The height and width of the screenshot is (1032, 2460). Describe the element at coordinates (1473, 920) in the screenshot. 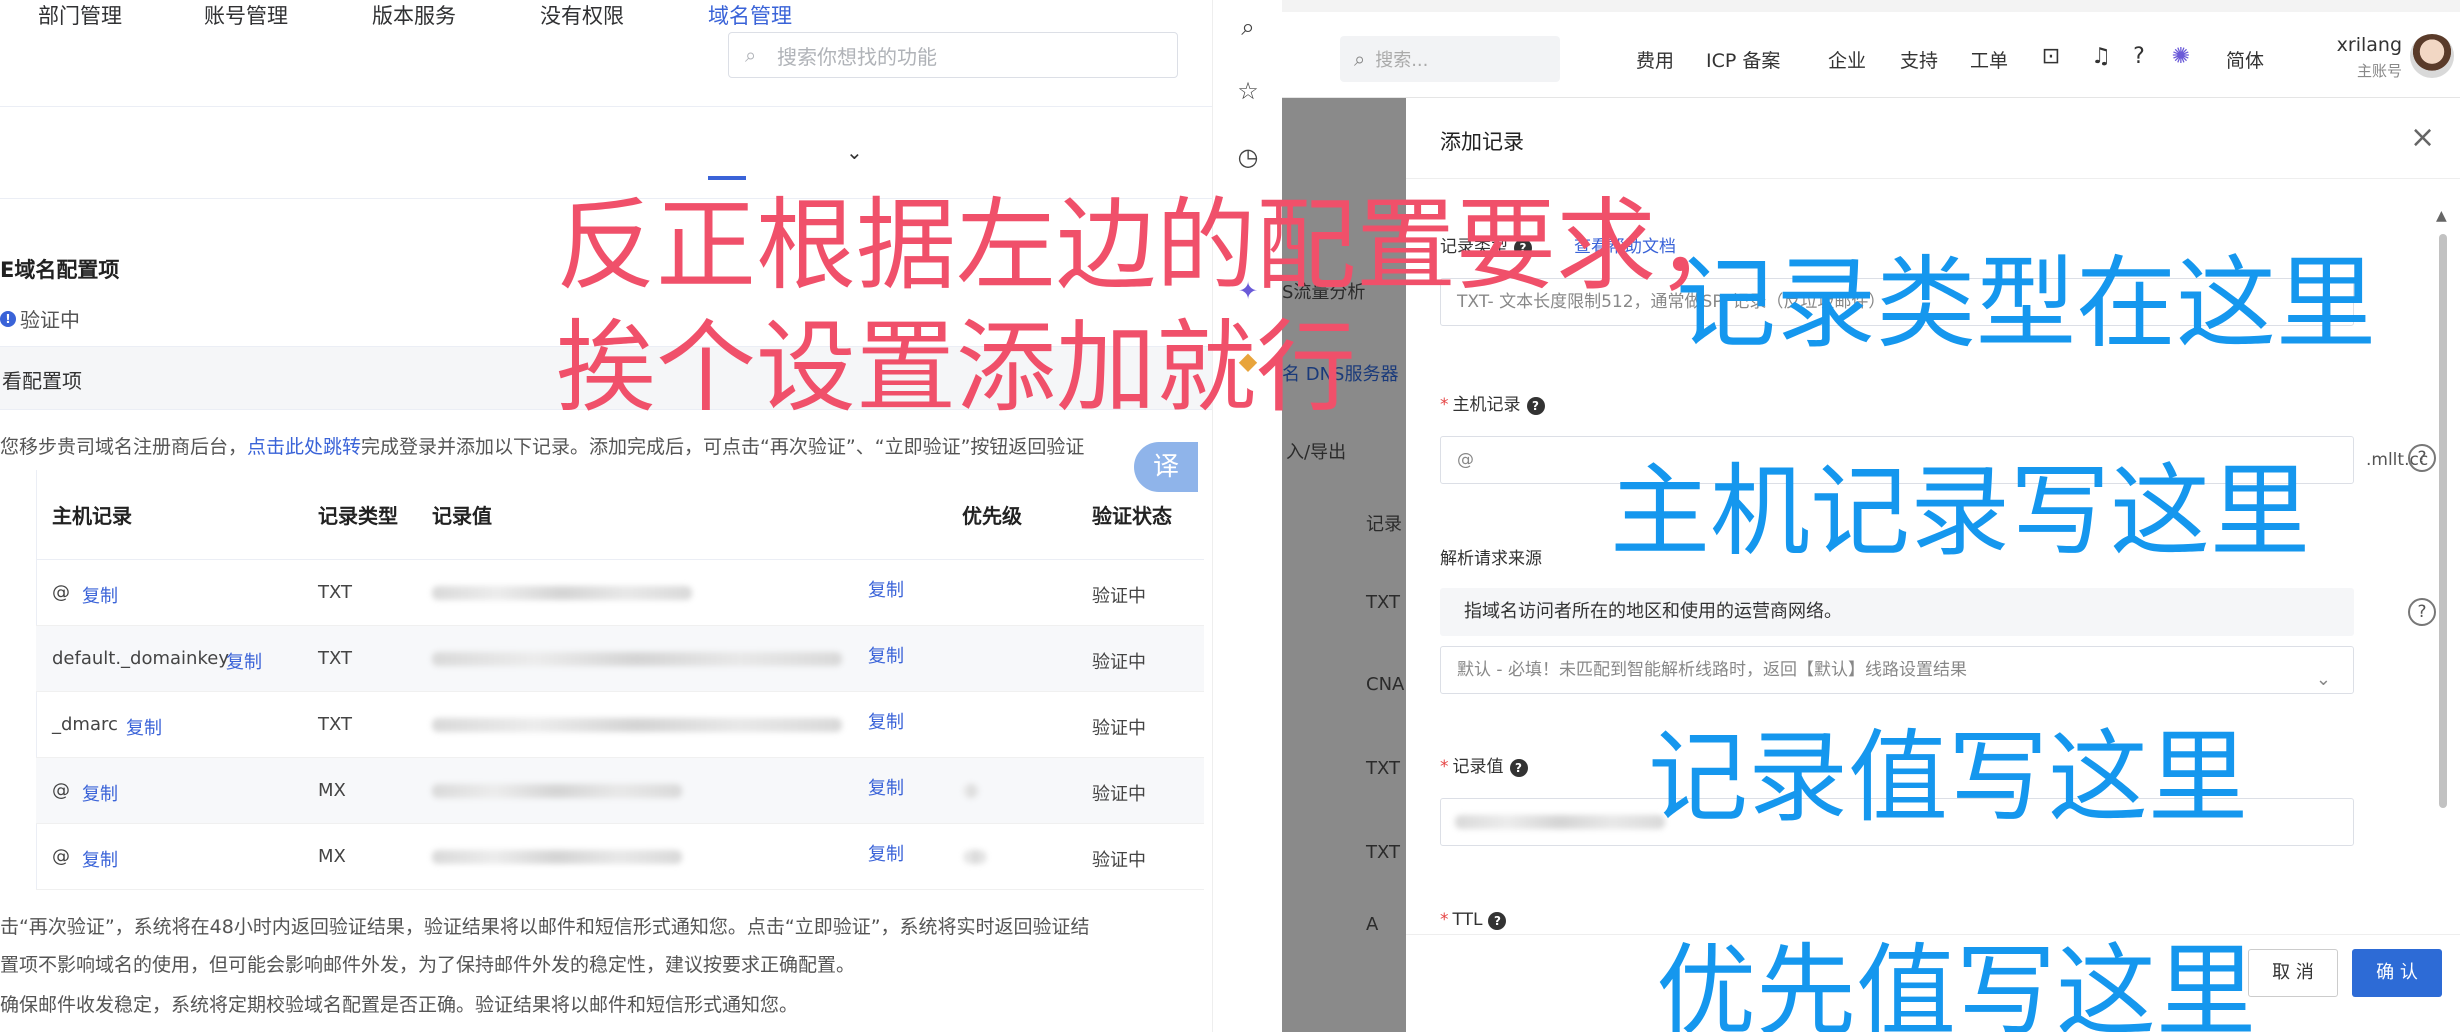

I see `ttl-label: * TTL?` at that location.